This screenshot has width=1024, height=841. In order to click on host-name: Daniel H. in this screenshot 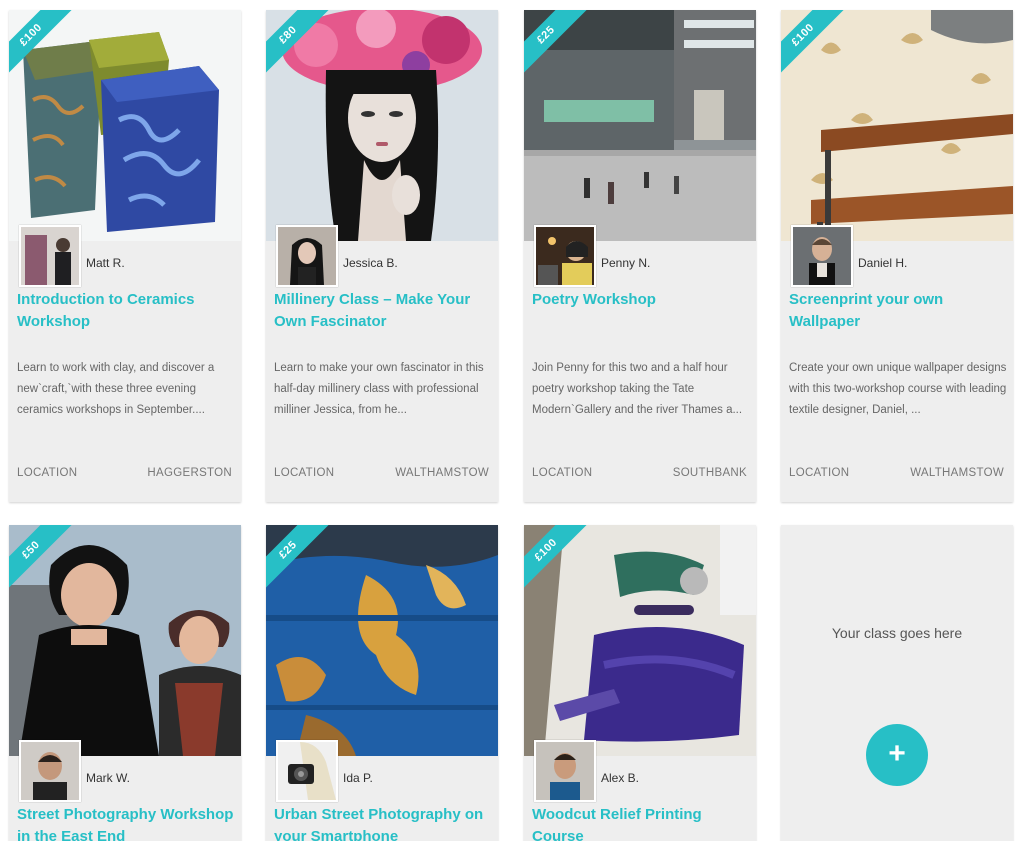, I will do `click(882, 263)`.